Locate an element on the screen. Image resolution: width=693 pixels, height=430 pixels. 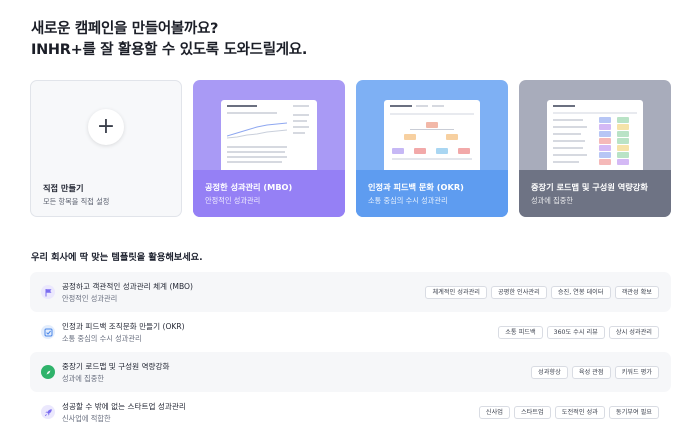
plus-icon: + is located at coordinates (106, 127).